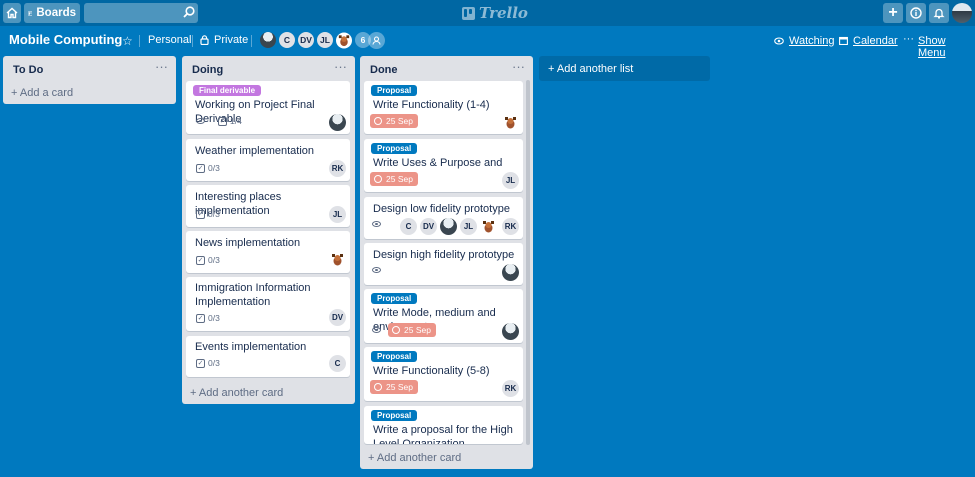  I want to click on ellipsis-icon: ···, so click(908, 39).